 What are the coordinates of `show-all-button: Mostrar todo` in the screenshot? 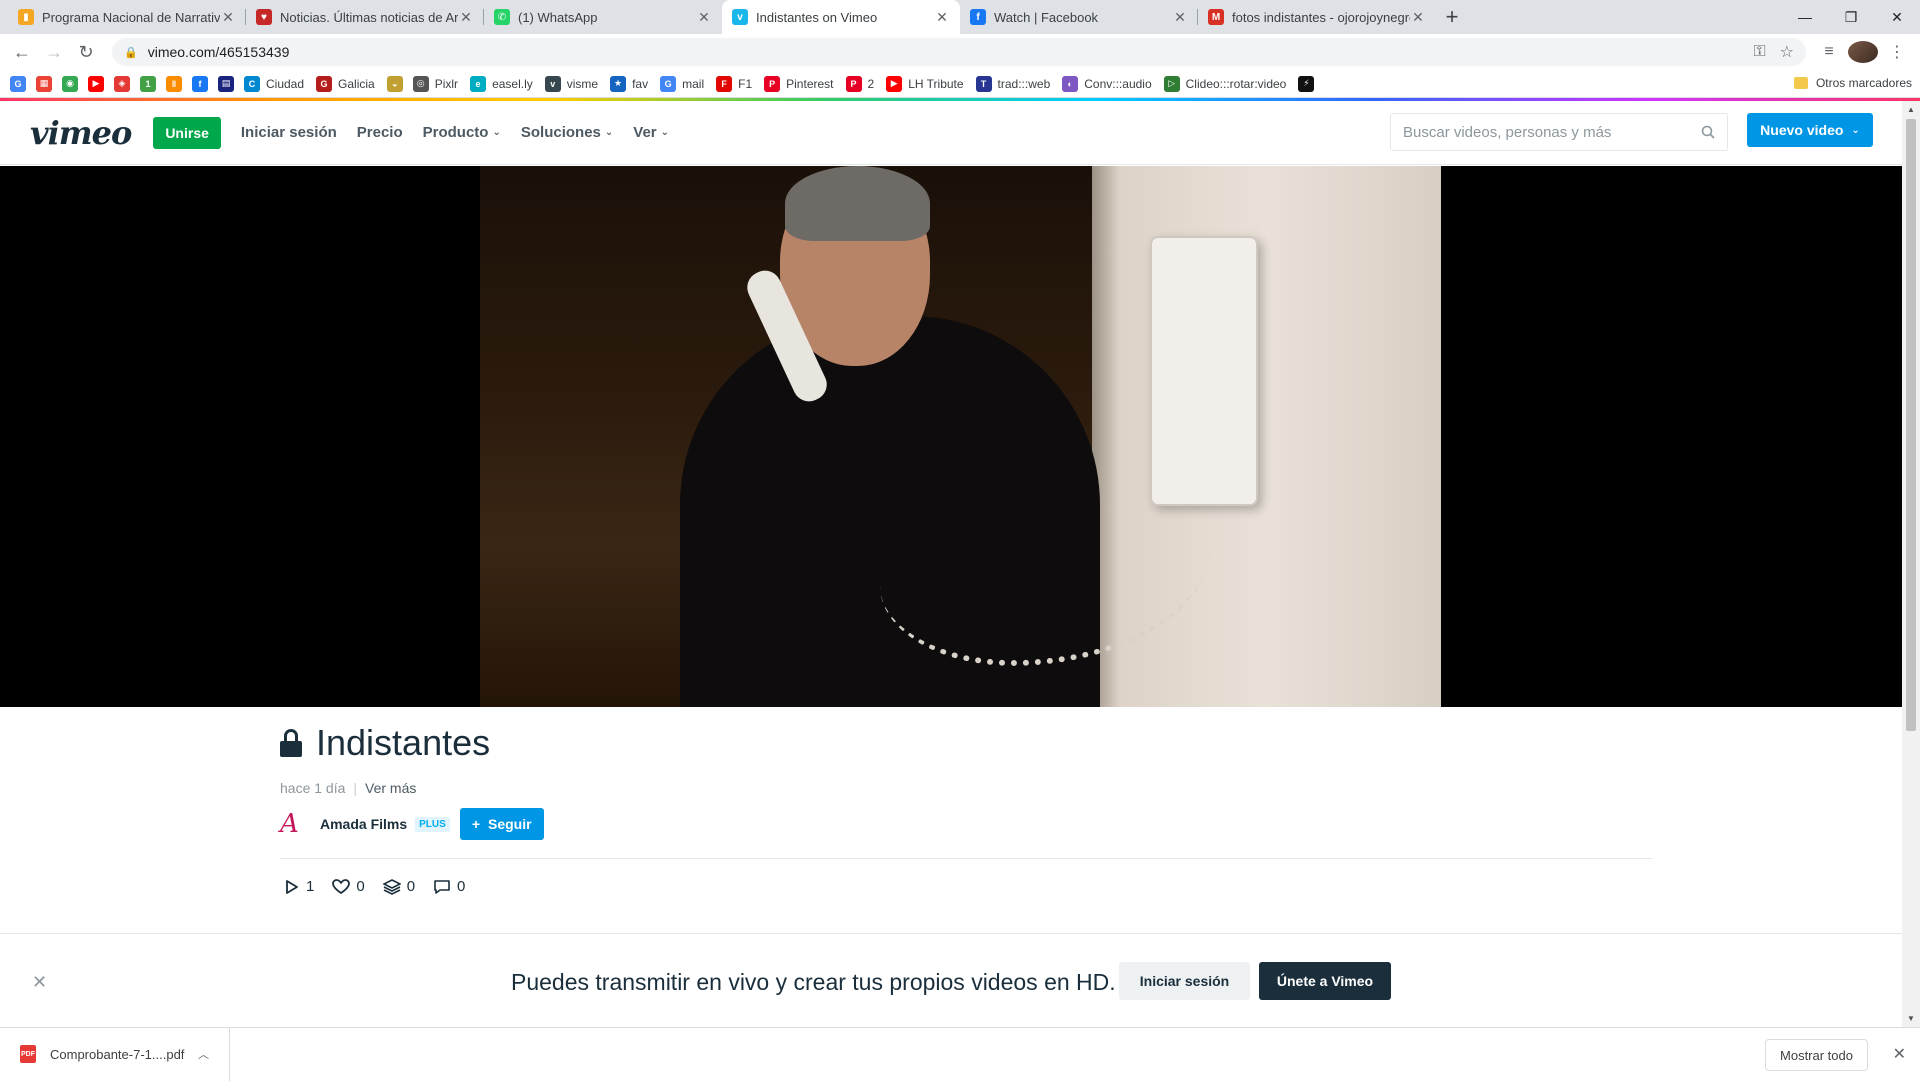 It's located at (1816, 1055).